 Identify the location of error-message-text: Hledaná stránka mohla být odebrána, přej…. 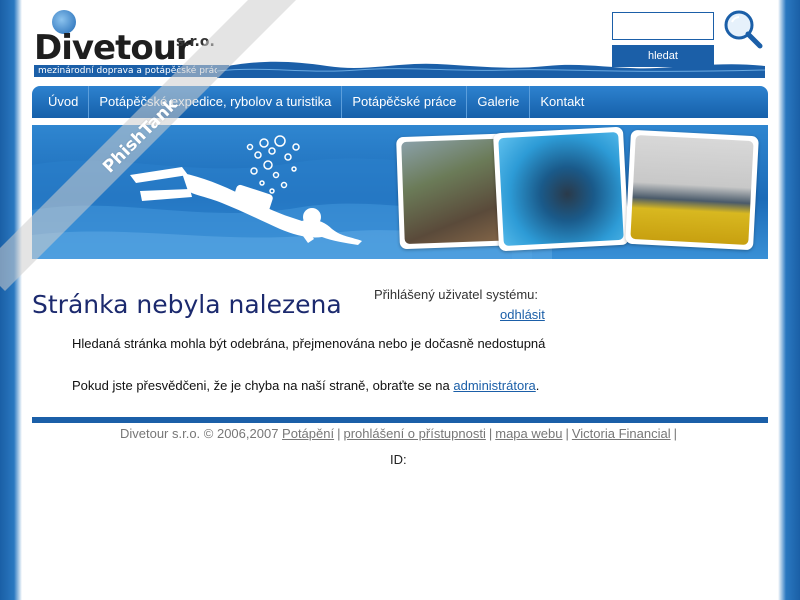
(309, 343).